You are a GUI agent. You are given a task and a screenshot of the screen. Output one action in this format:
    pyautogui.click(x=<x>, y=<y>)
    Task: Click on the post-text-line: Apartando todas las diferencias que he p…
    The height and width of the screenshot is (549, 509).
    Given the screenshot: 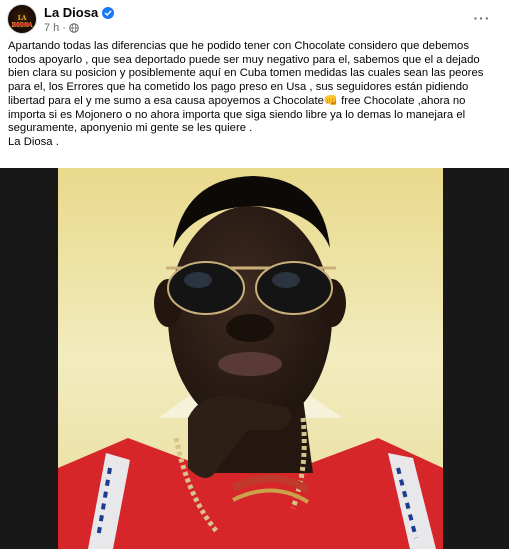 What is the action you would take?
    pyautogui.click(x=238, y=46)
    